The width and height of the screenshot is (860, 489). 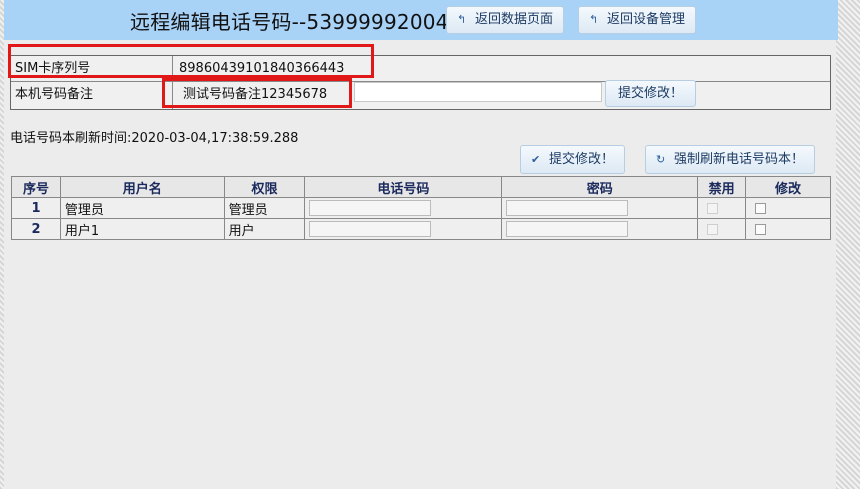 I want to click on force-refresh-phonebook-label: 强制刷新电话号码本！, so click(x=739, y=159).